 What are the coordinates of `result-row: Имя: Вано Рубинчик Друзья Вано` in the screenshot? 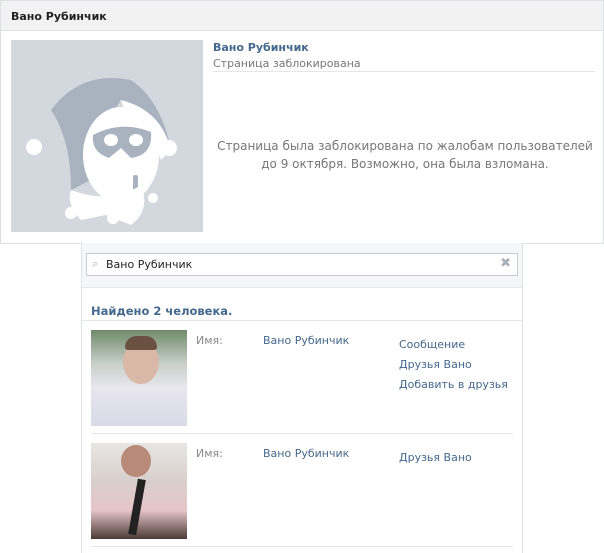 It's located at (302, 498).